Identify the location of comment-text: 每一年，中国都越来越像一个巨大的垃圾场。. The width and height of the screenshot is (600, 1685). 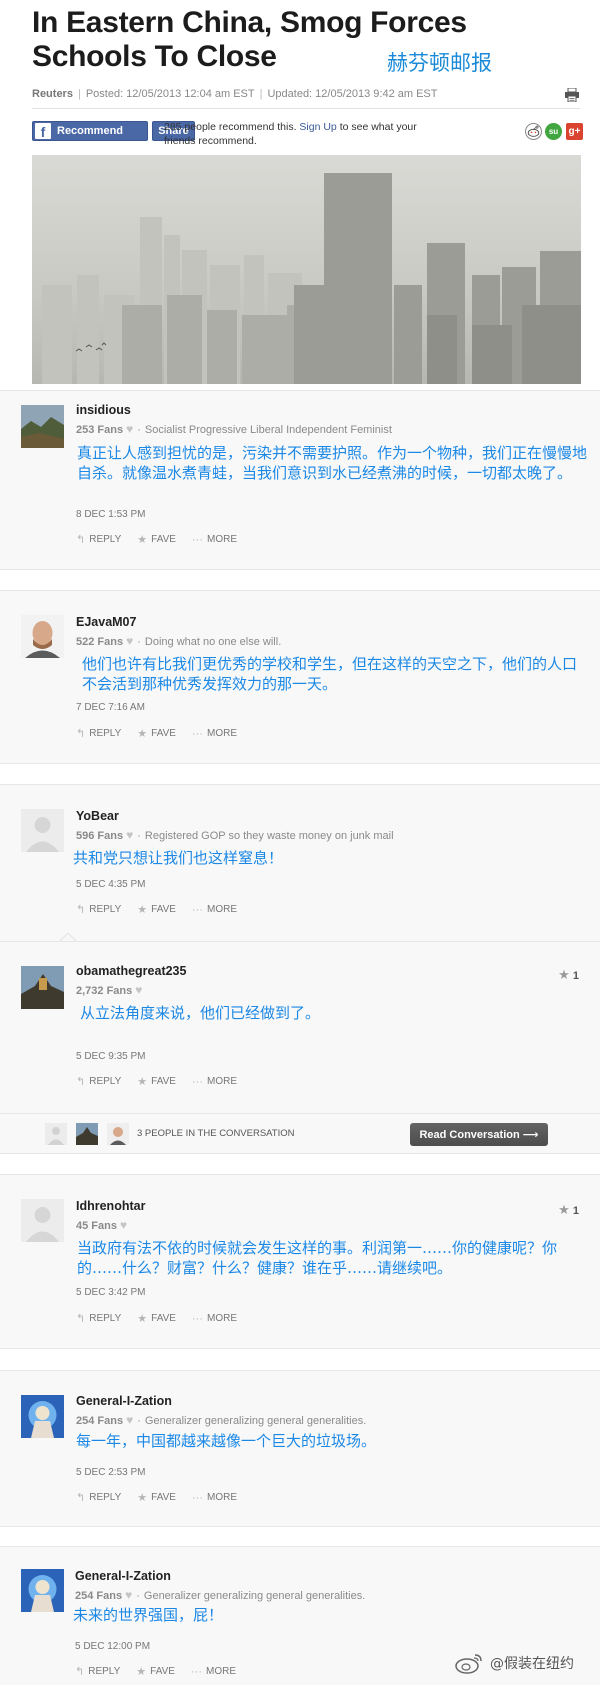
(226, 1441).